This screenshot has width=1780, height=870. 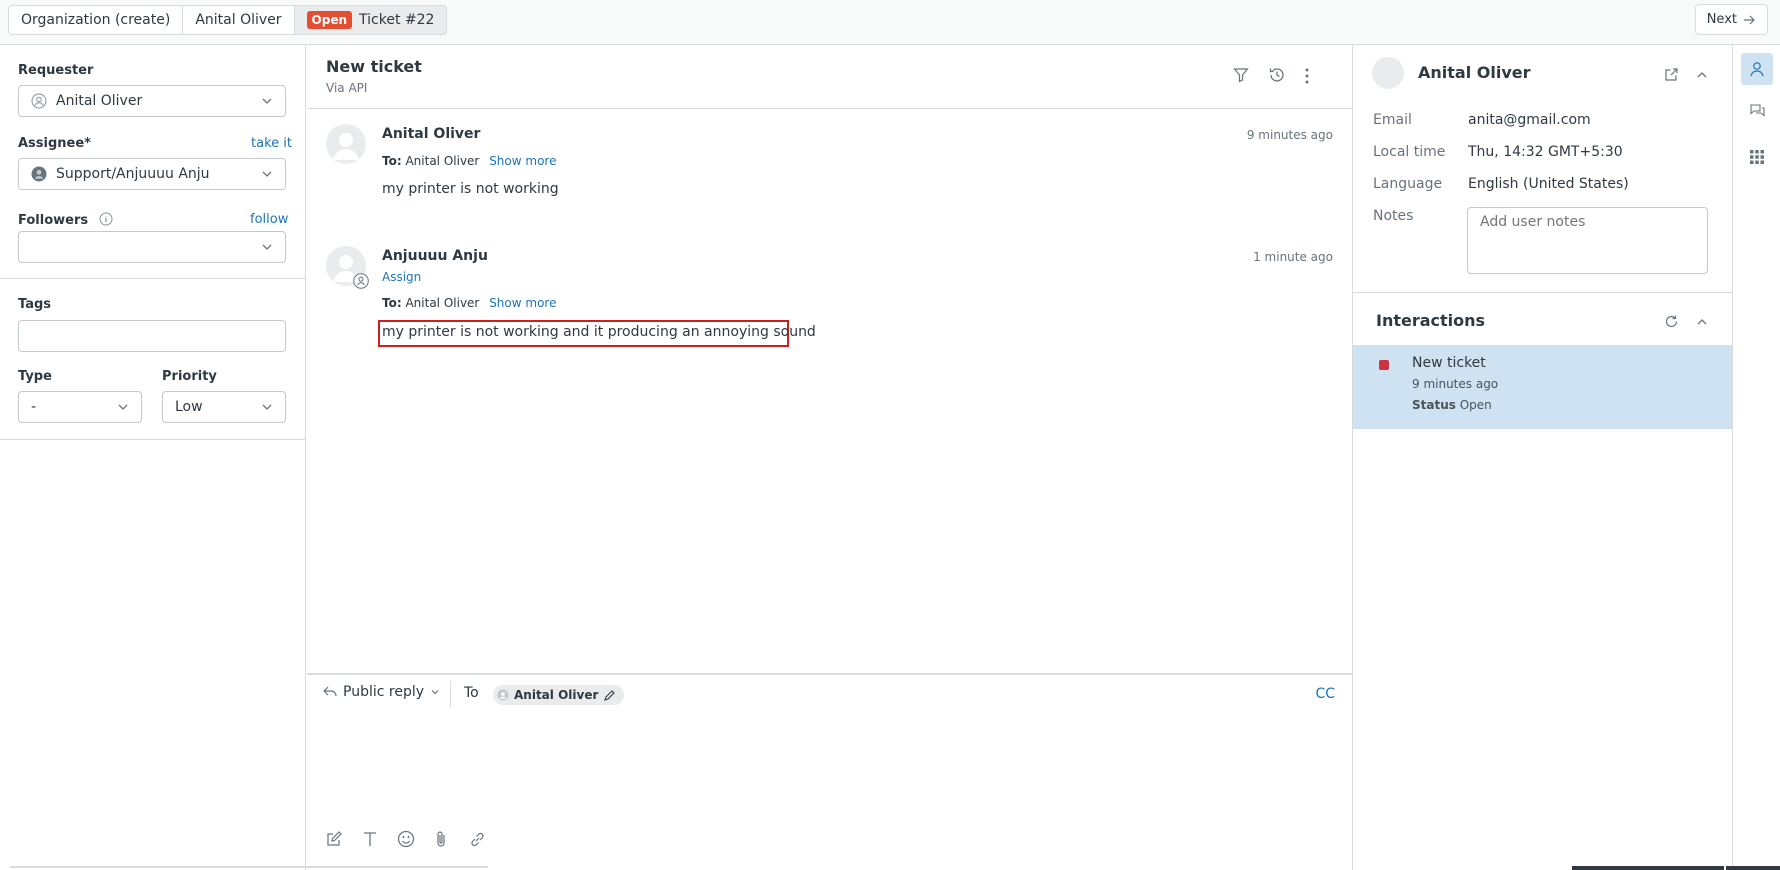 I want to click on follow-link: follow, so click(x=269, y=219).